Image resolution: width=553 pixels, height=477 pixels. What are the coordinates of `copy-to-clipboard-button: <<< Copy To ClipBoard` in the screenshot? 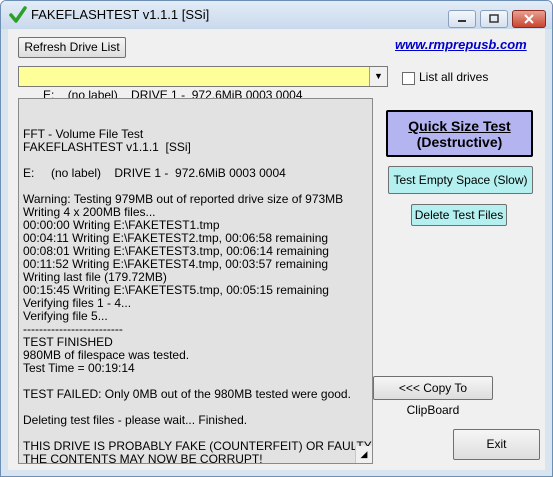 It's located at (433, 396).